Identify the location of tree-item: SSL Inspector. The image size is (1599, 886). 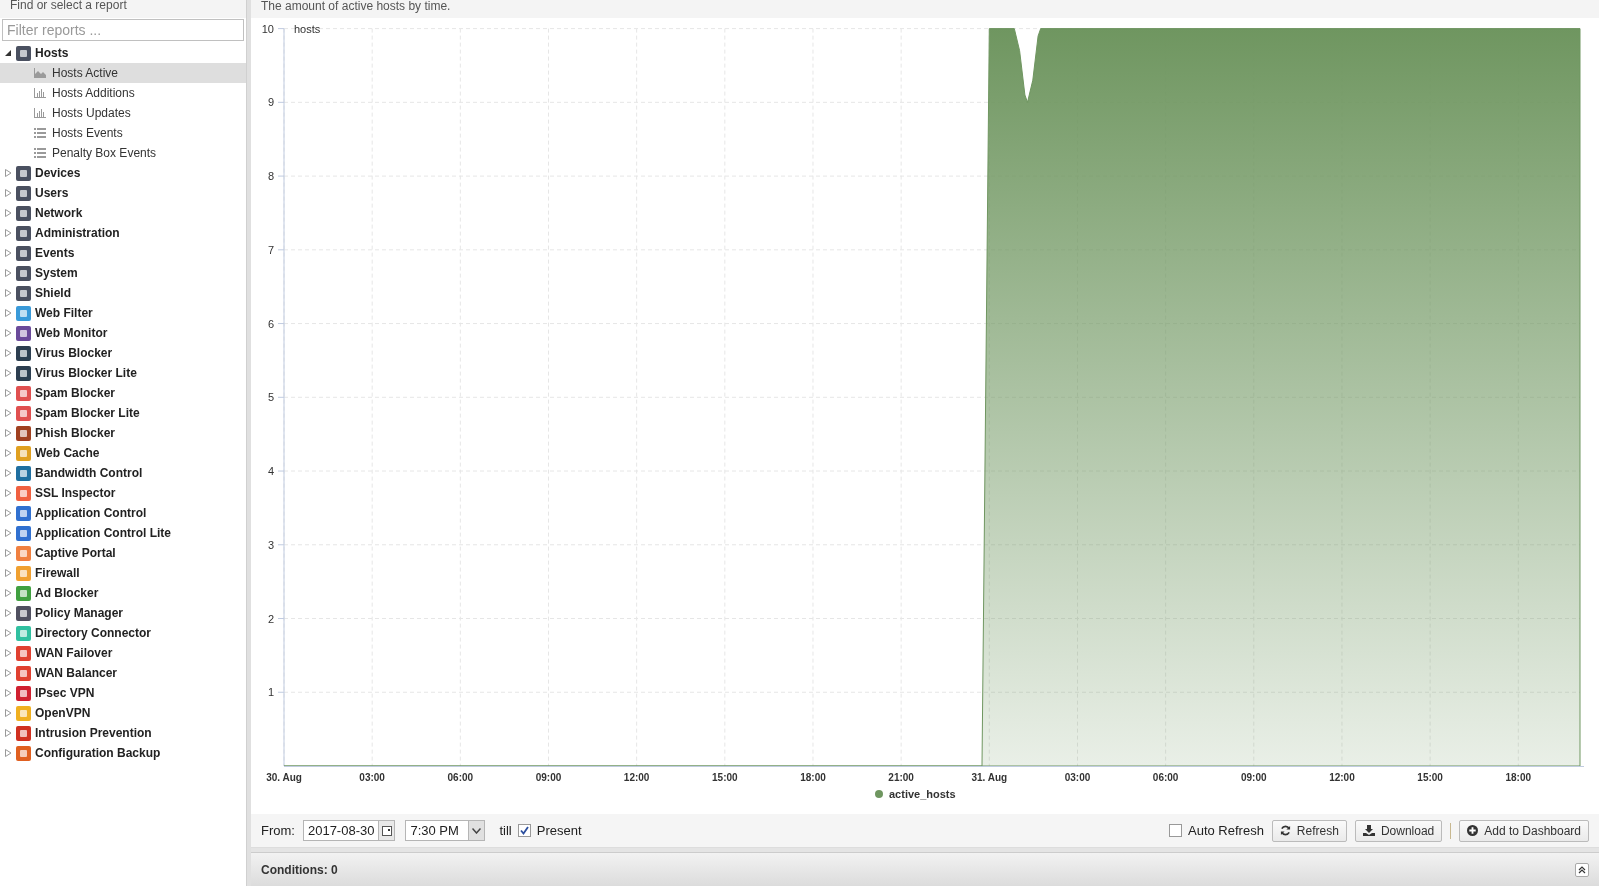
(123, 493).